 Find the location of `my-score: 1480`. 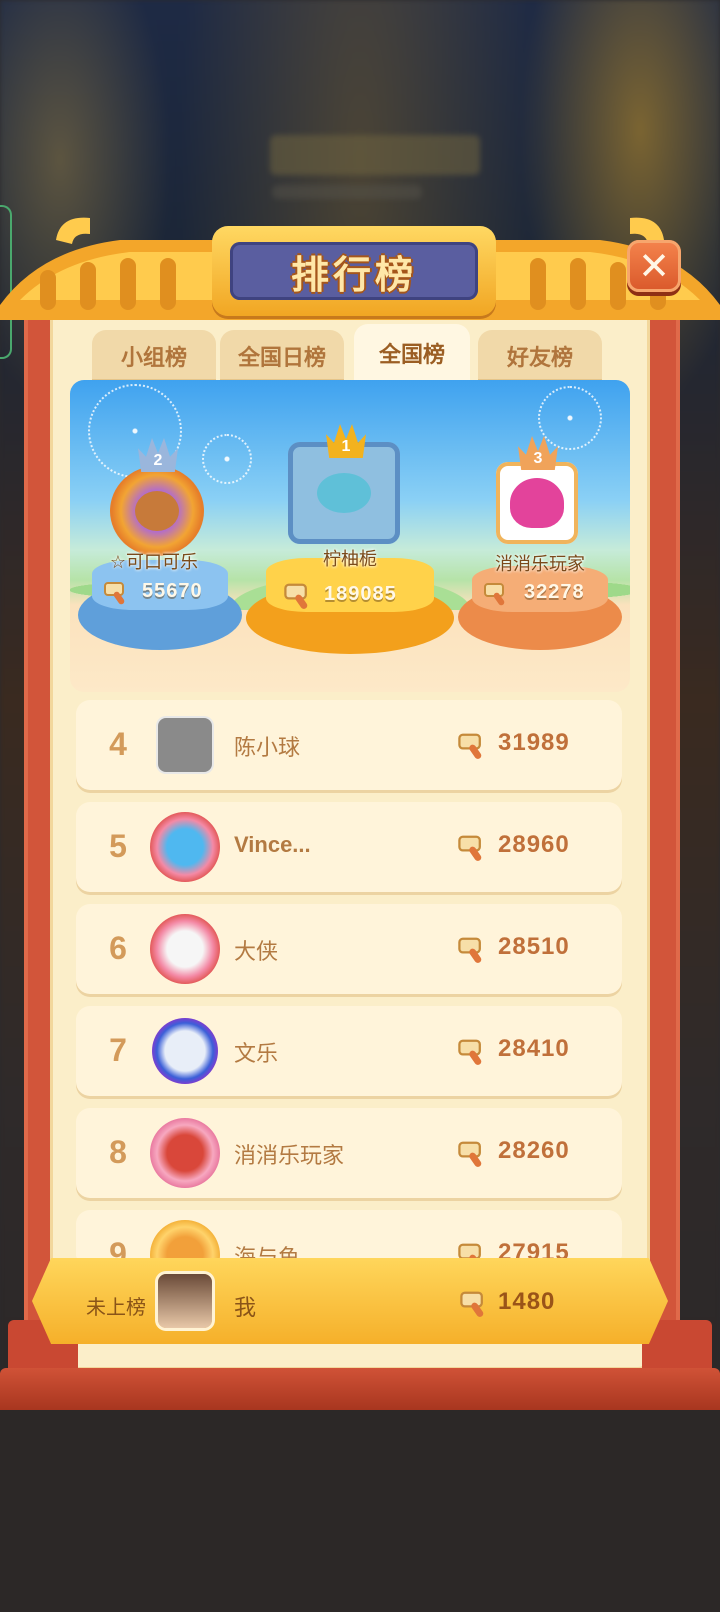

my-score: 1480 is located at coordinates (527, 1301).